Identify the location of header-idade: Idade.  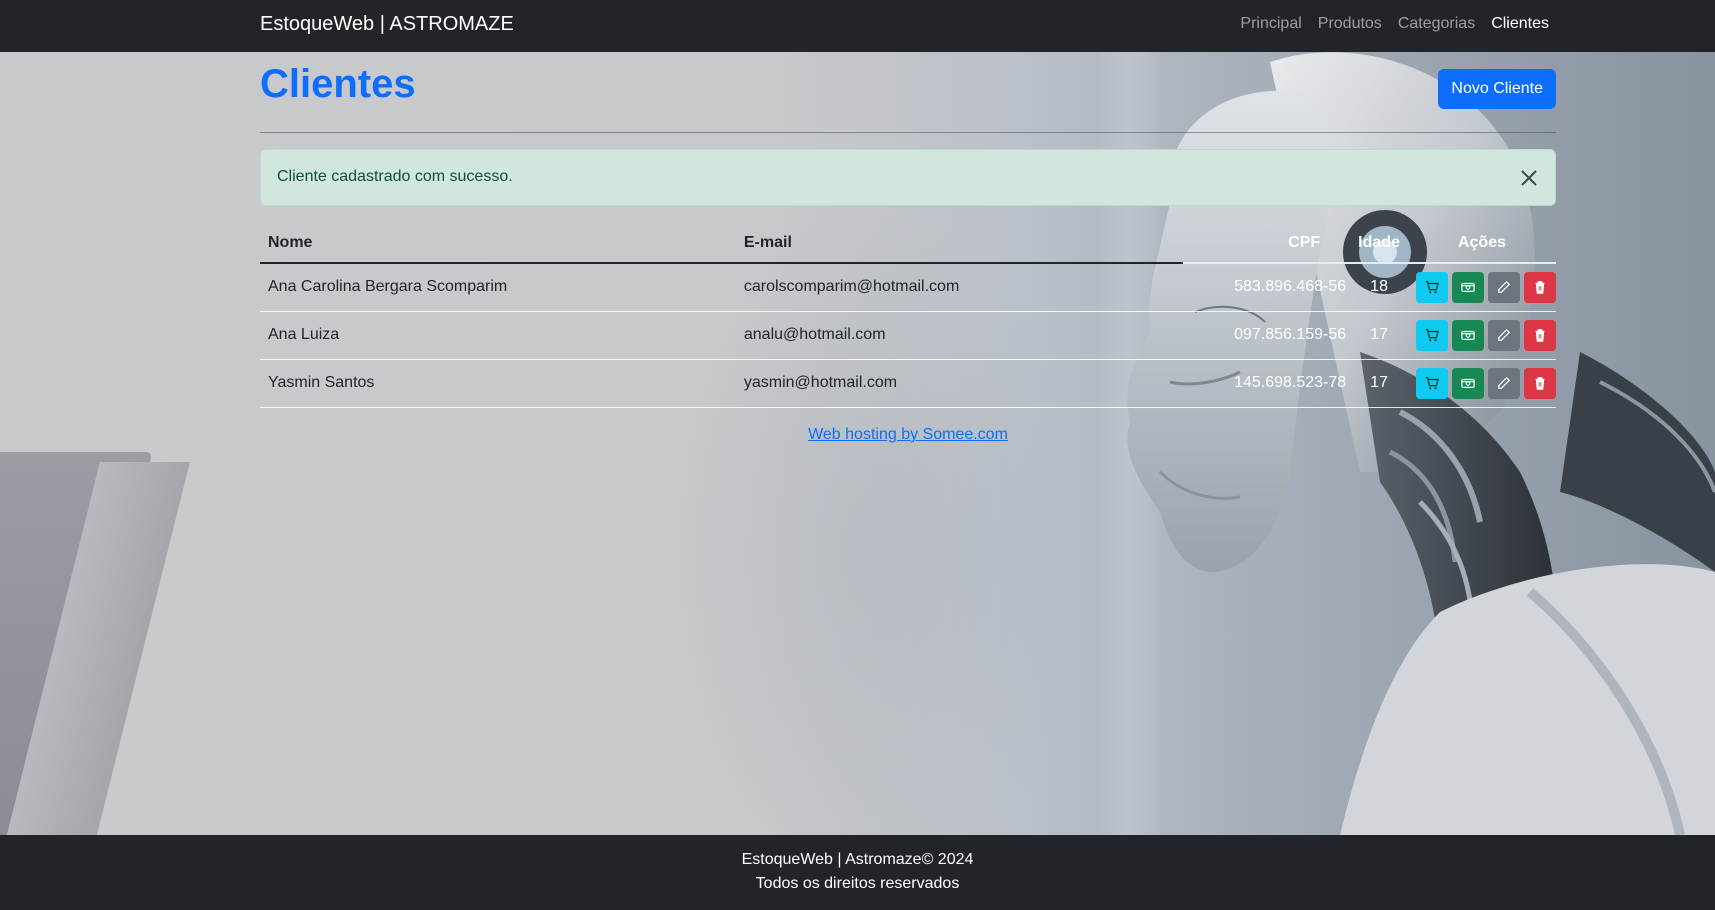
(1379, 244).